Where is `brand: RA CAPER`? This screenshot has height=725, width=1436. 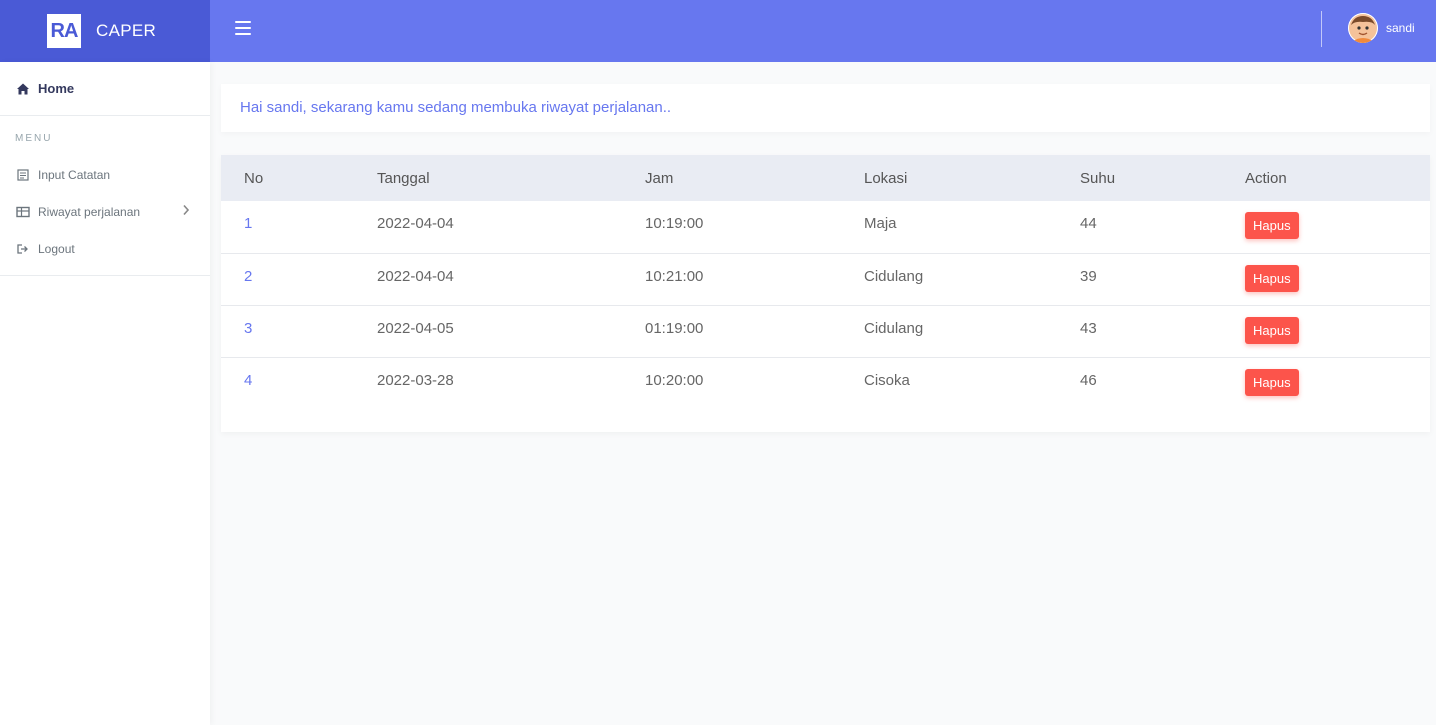
brand: RA CAPER is located at coordinates (105, 31).